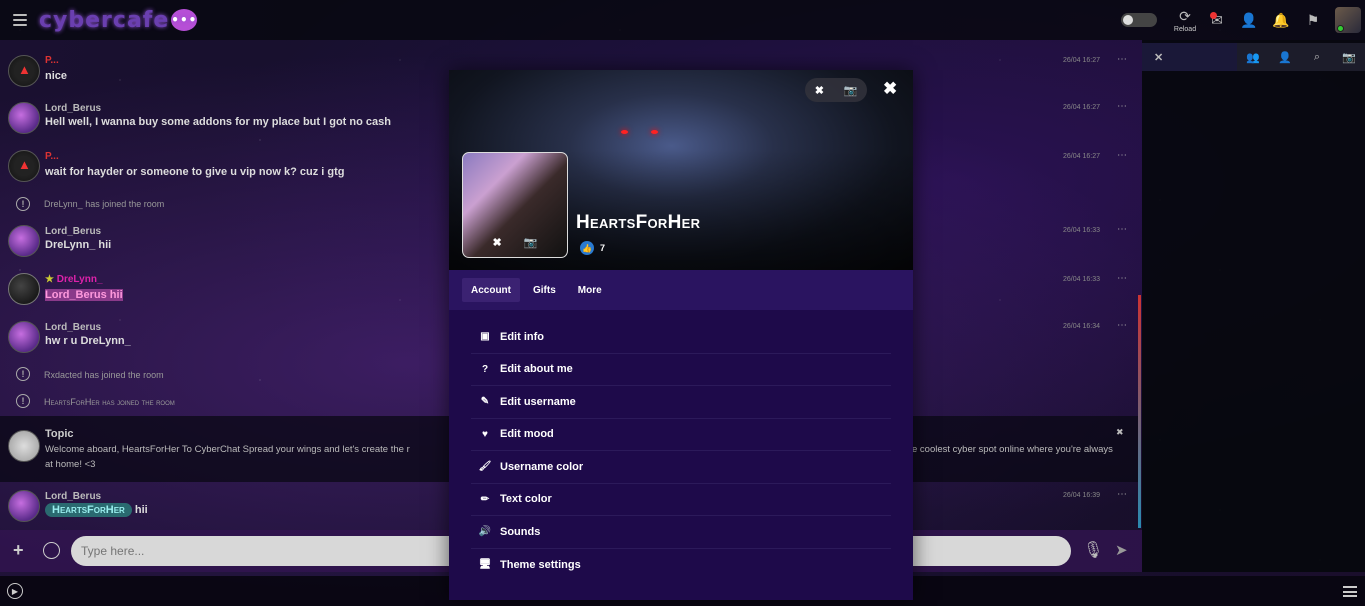 The image size is (1365, 606). I want to click on profile-picture: ✖ 📷, so click(515, 205).